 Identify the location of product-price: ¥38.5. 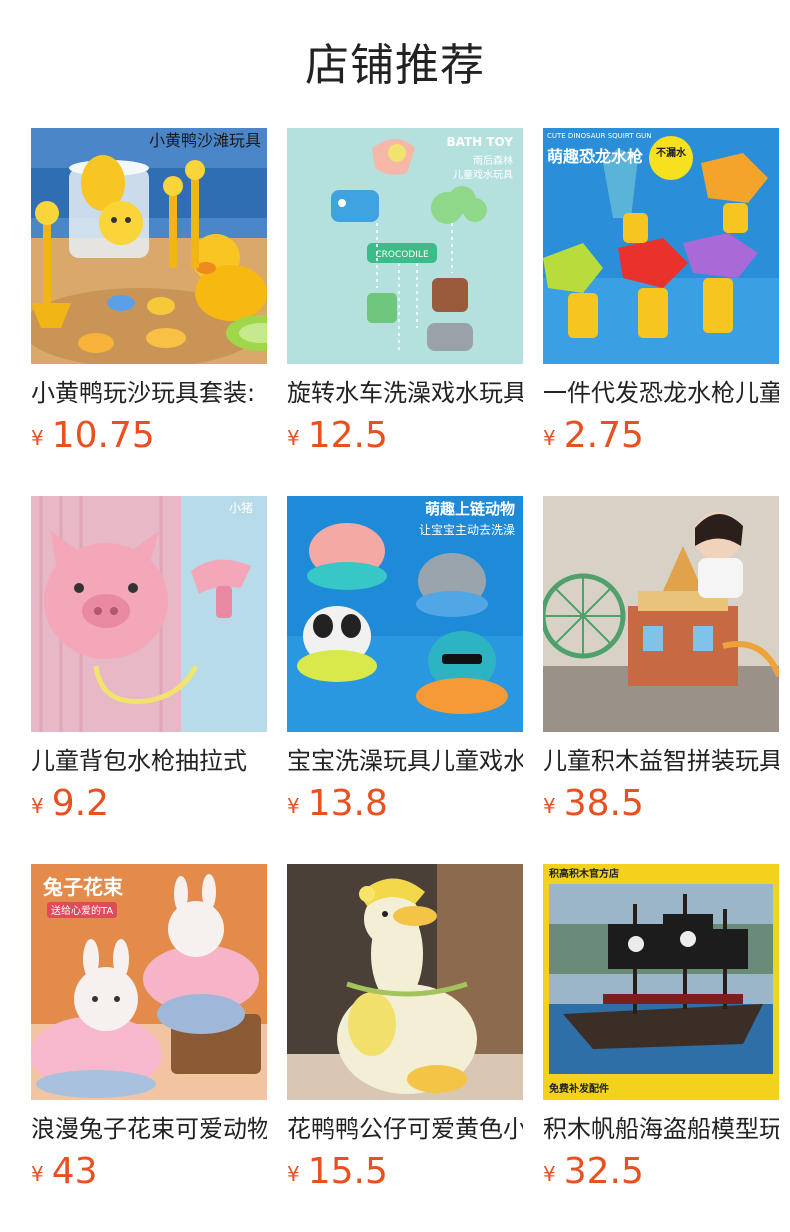
(661, 804).